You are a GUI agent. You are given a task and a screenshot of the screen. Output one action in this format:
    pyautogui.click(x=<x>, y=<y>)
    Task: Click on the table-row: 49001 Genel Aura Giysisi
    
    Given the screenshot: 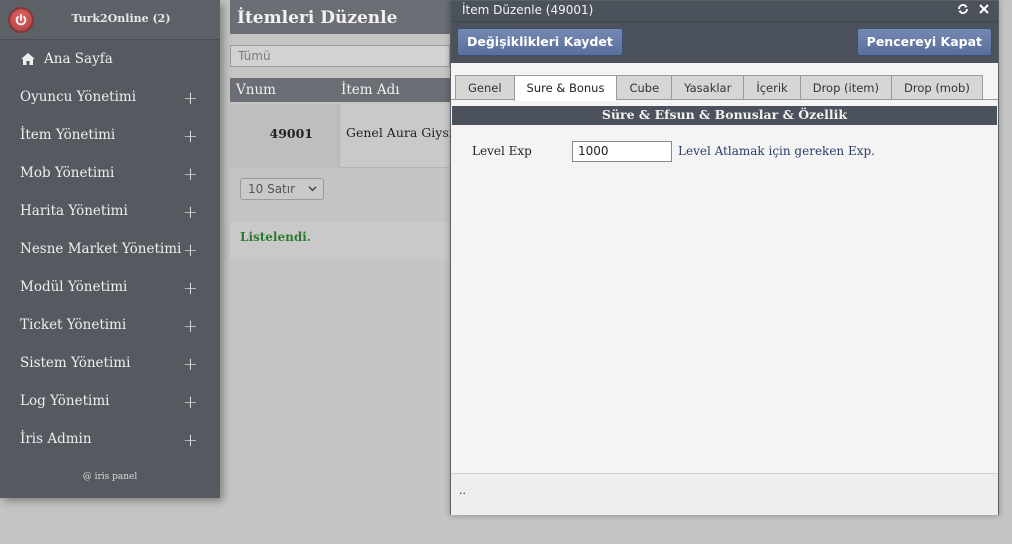 What is the action you would take?
    pyautogui.click(x=346, y=136)
    